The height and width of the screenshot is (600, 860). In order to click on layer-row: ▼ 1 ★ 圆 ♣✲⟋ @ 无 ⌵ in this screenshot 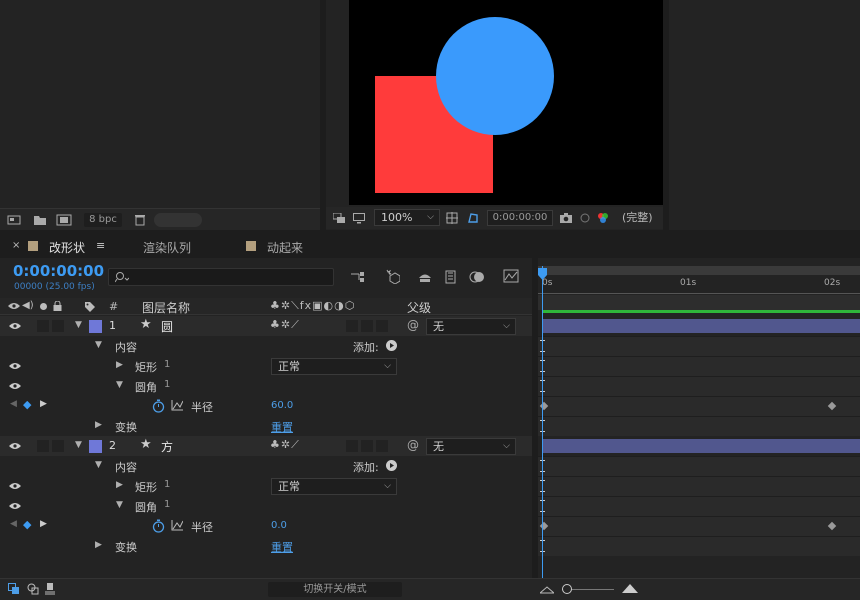, I will do `click(266, 326)`.